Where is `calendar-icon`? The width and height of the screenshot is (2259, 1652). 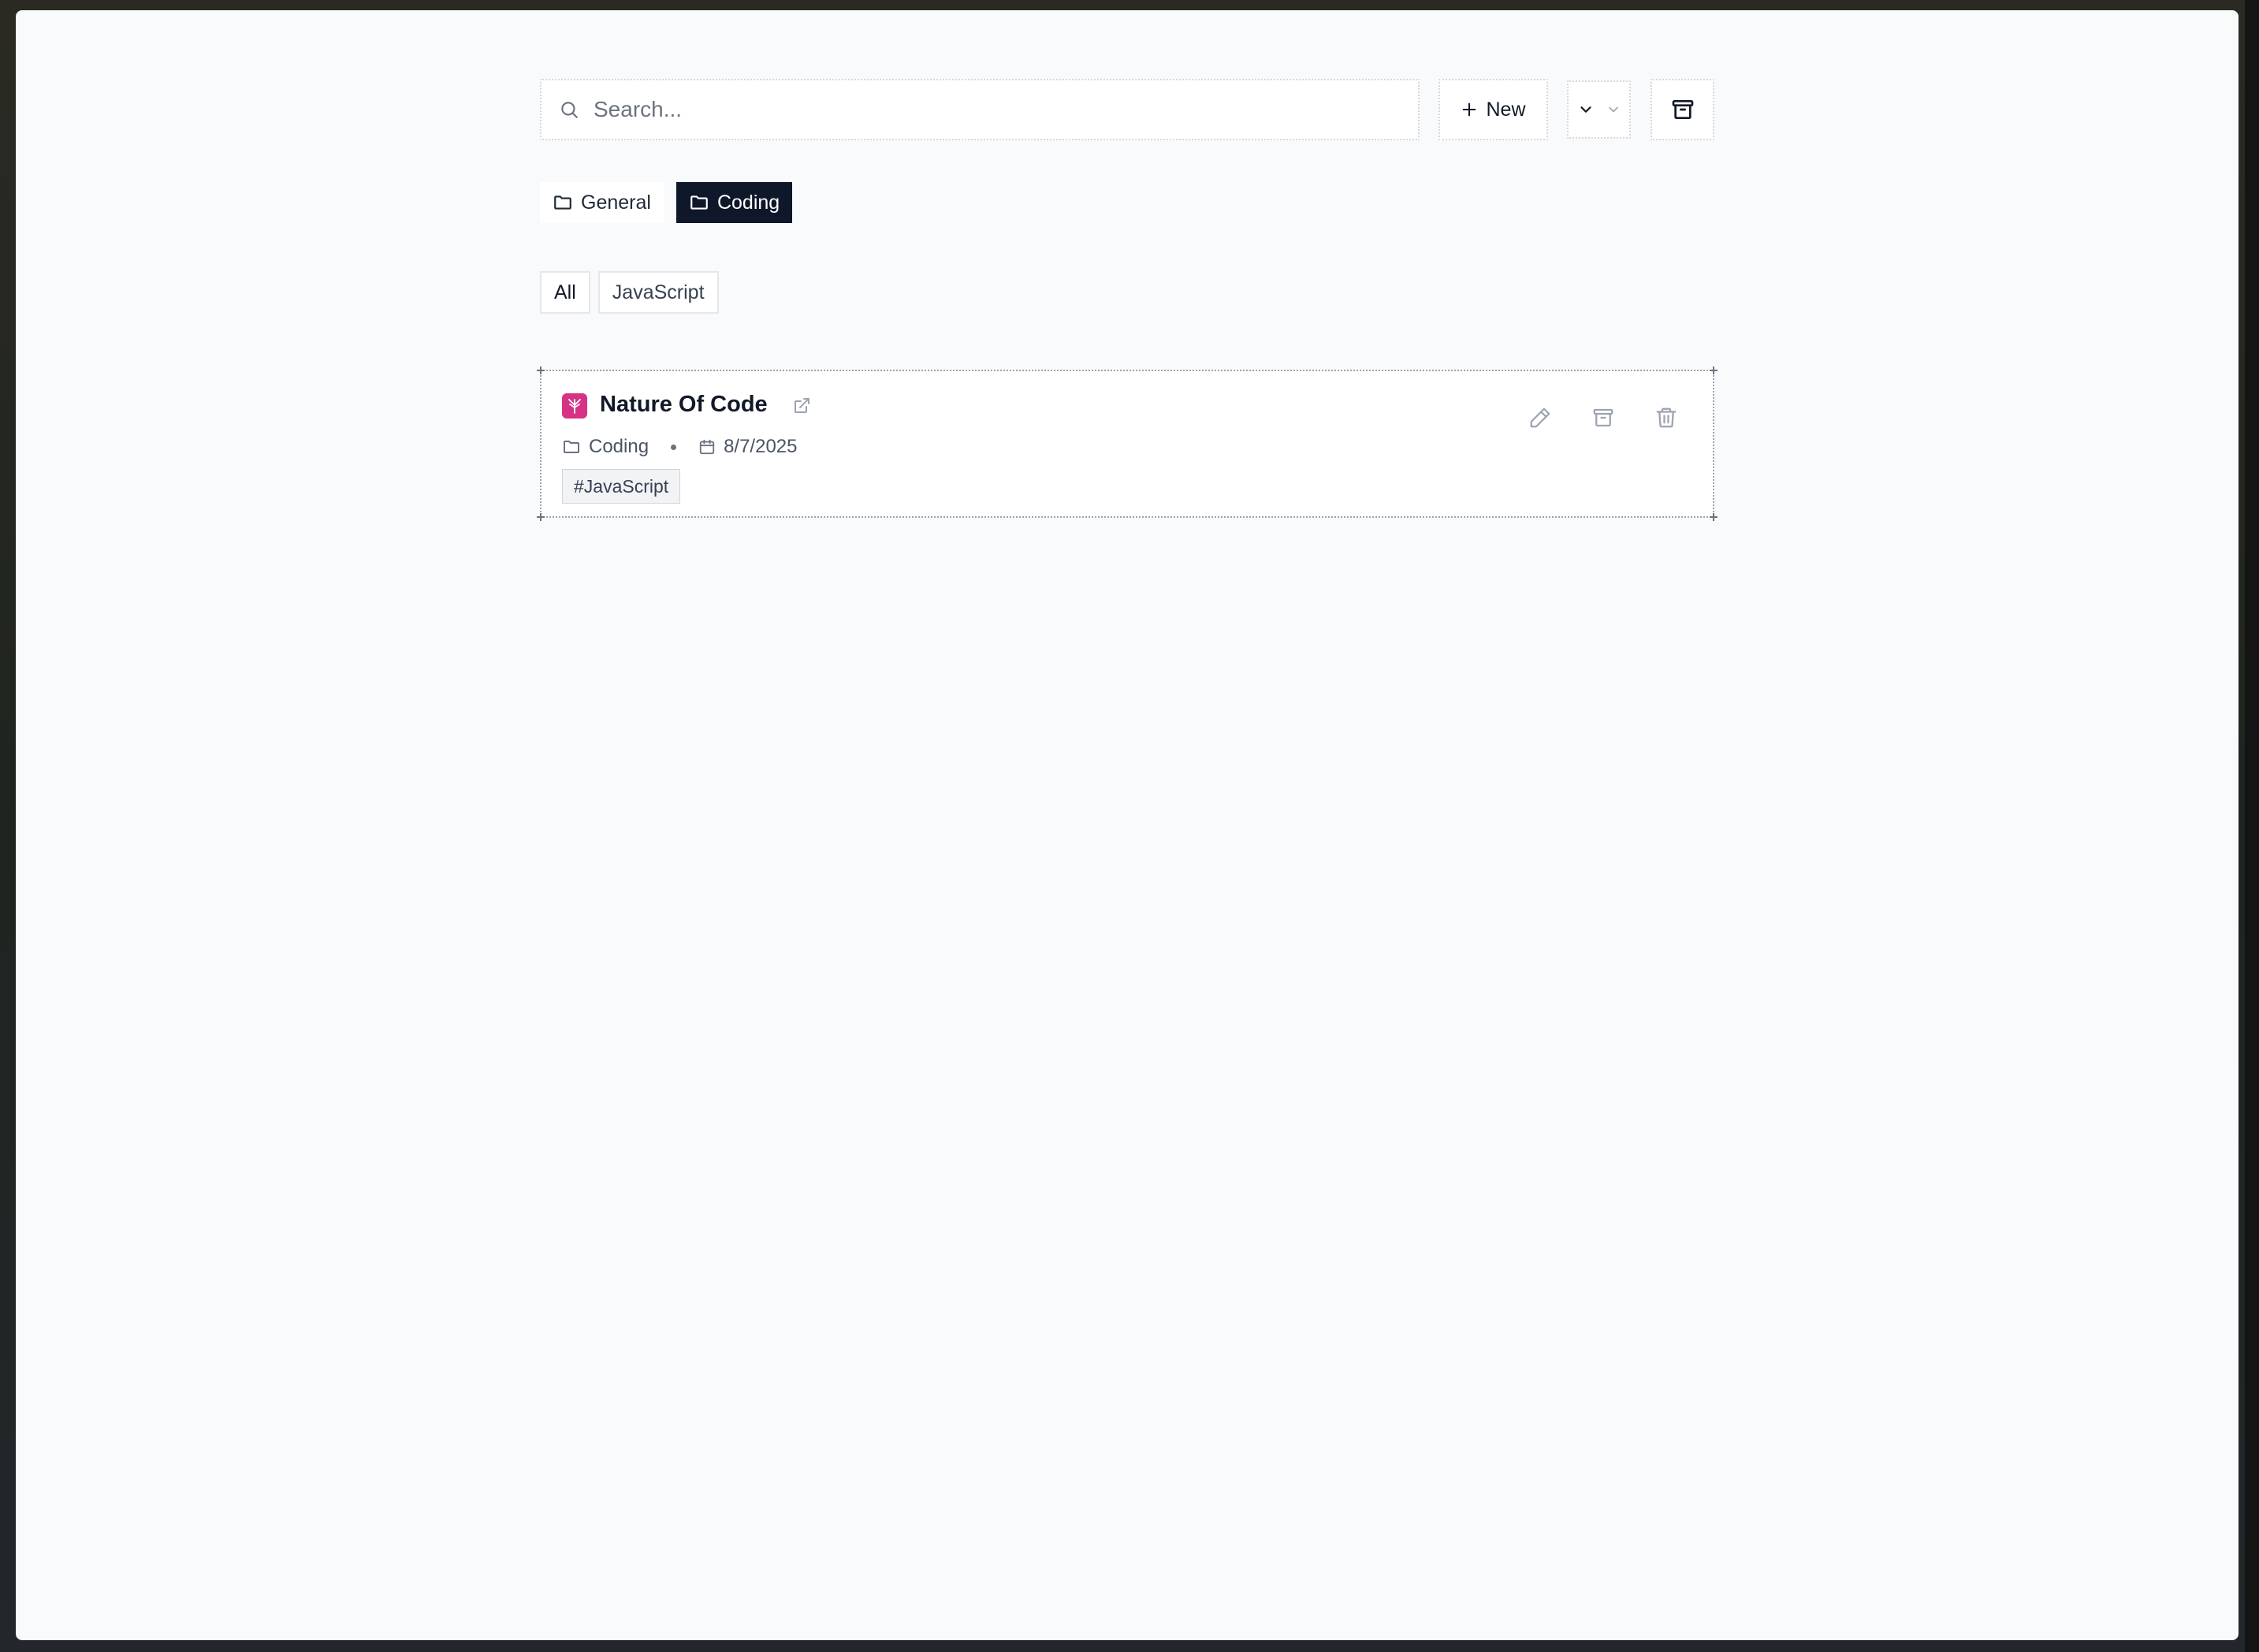
calendar-icon is located at coordinates (707, 447).